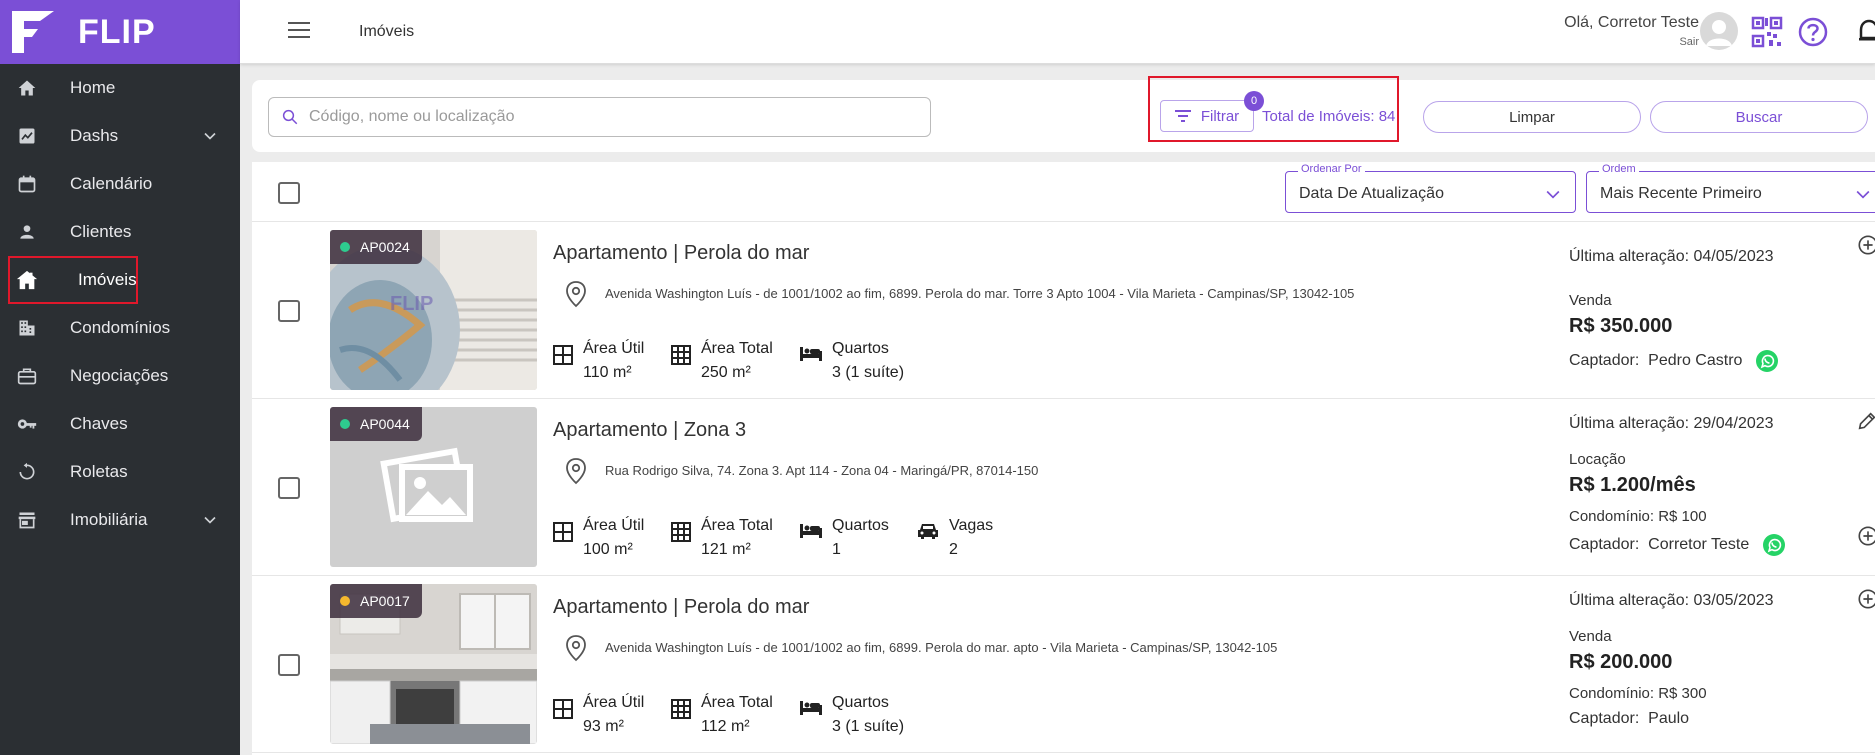  Describe the element at coordinates (120, 232) in the screenshot. I see `sidebar-item-clientes: Clientes` at that location.